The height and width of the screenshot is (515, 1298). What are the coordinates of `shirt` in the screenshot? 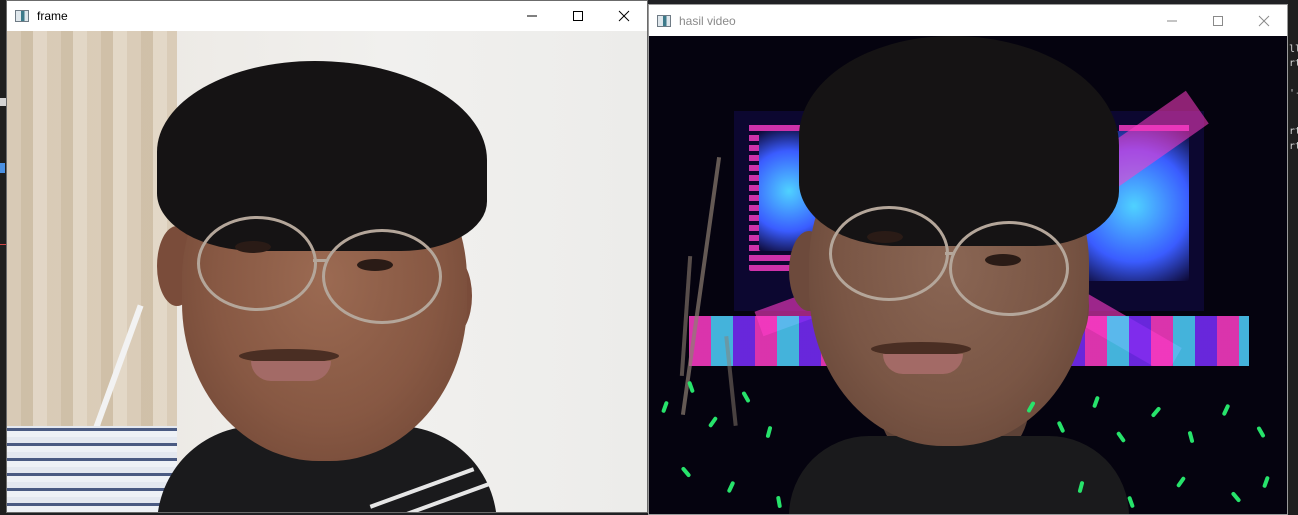 It's located at (959, 475).